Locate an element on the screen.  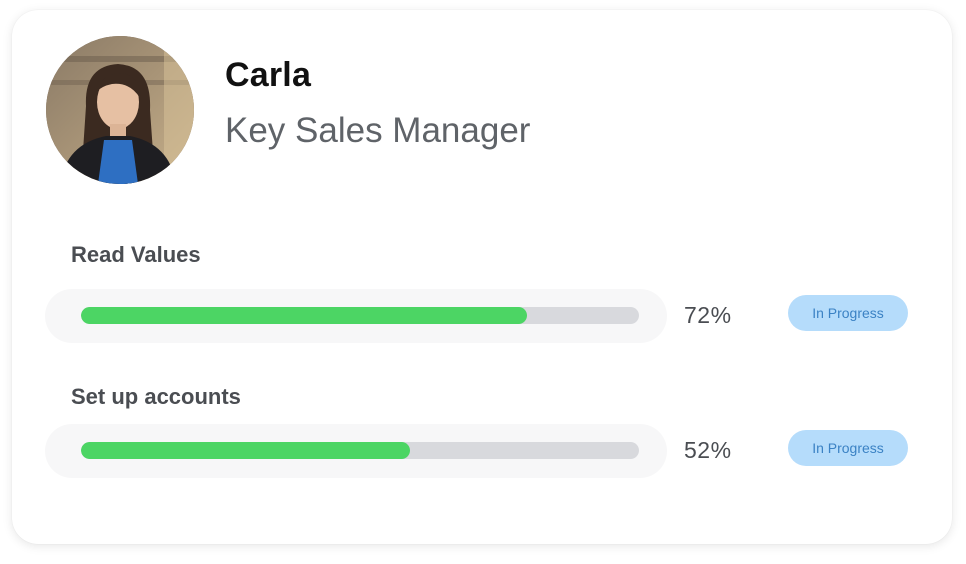
task-title: Read Values is located at coordinates (136, 254).